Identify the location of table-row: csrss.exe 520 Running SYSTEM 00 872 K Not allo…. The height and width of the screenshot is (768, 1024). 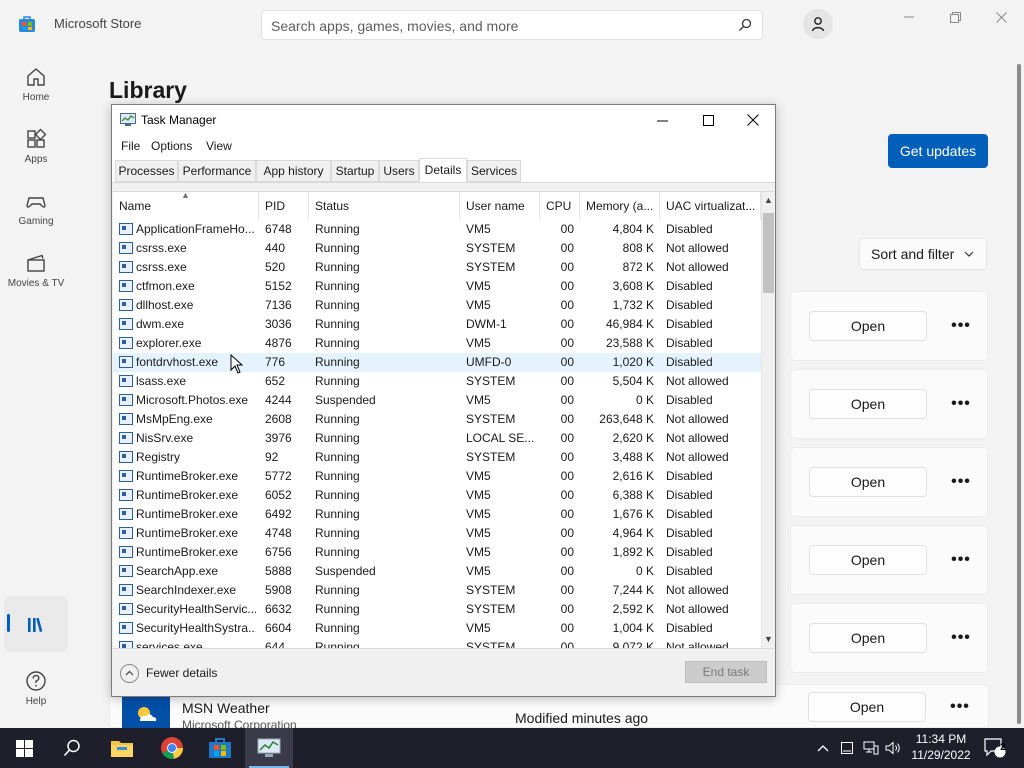
(437, 267).